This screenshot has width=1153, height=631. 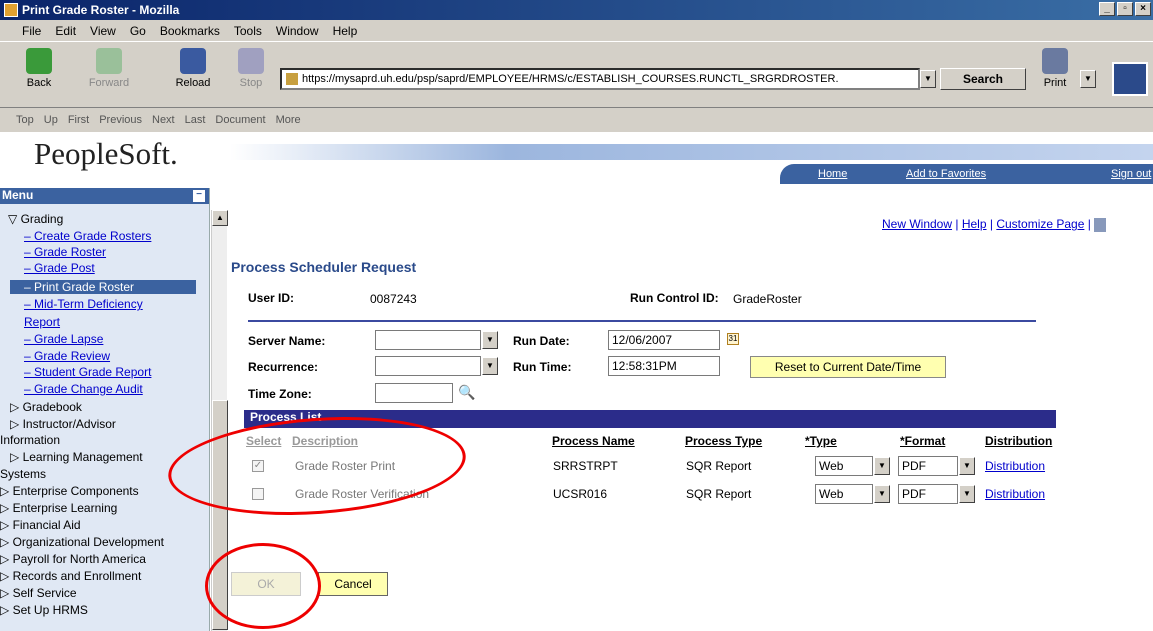 I want to click on minimize-button: _, so click(x=1107, y=9).